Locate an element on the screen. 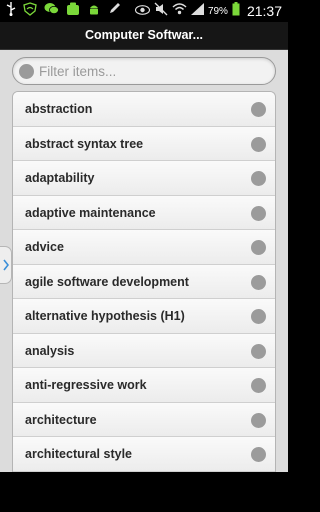 This screenshot has height=512, width=320. list-item: abstract syntax tree is located at coordinates (144, 143).